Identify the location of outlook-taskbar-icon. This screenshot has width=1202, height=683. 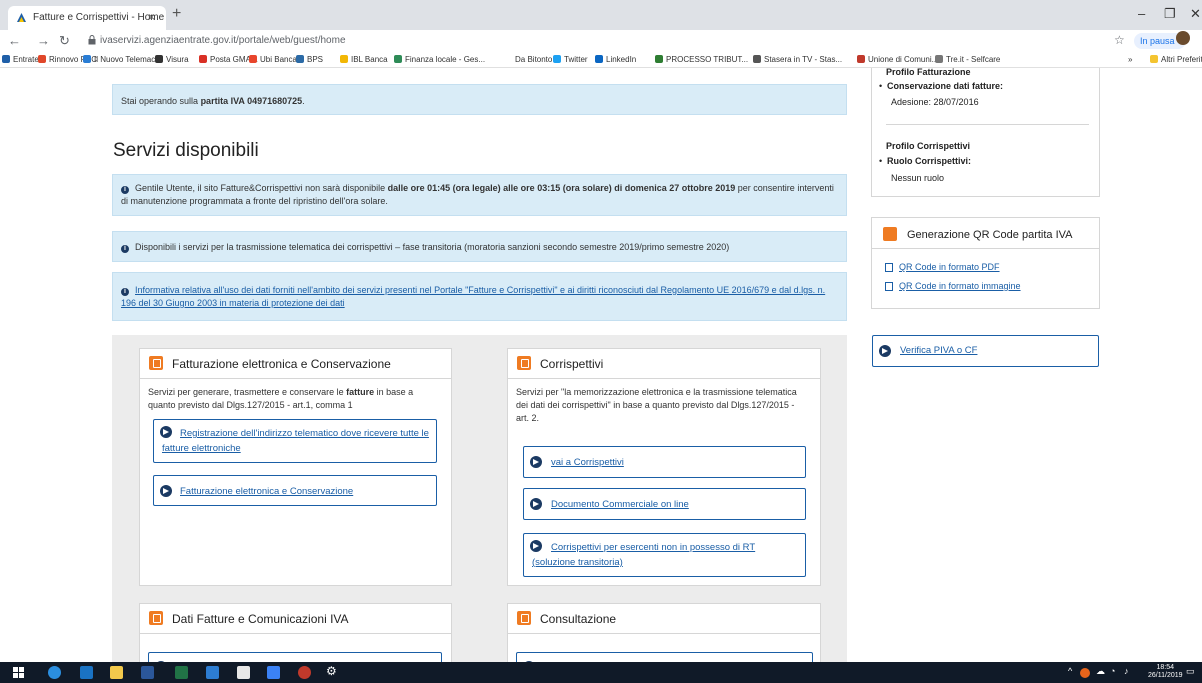
(86, 672).